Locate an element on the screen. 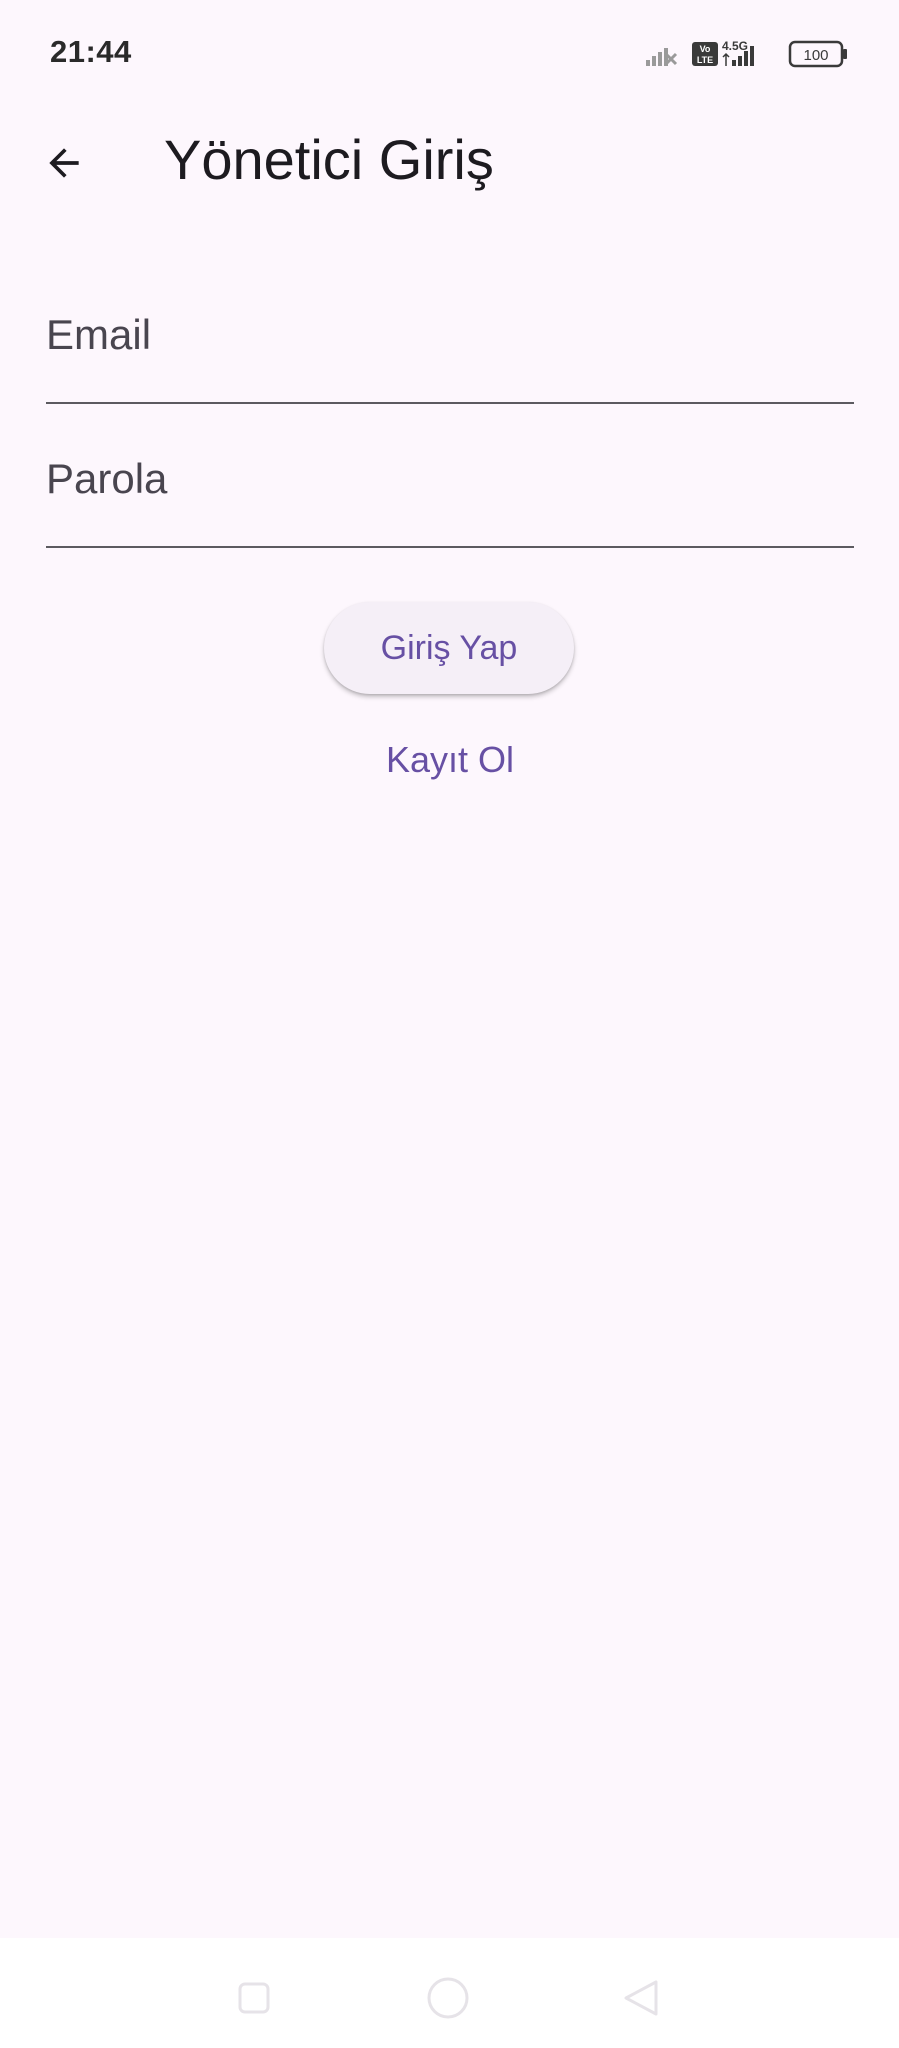 This screenshot has height=2048, width=899. arrow-back-icon is located at coordinates (64, 163).